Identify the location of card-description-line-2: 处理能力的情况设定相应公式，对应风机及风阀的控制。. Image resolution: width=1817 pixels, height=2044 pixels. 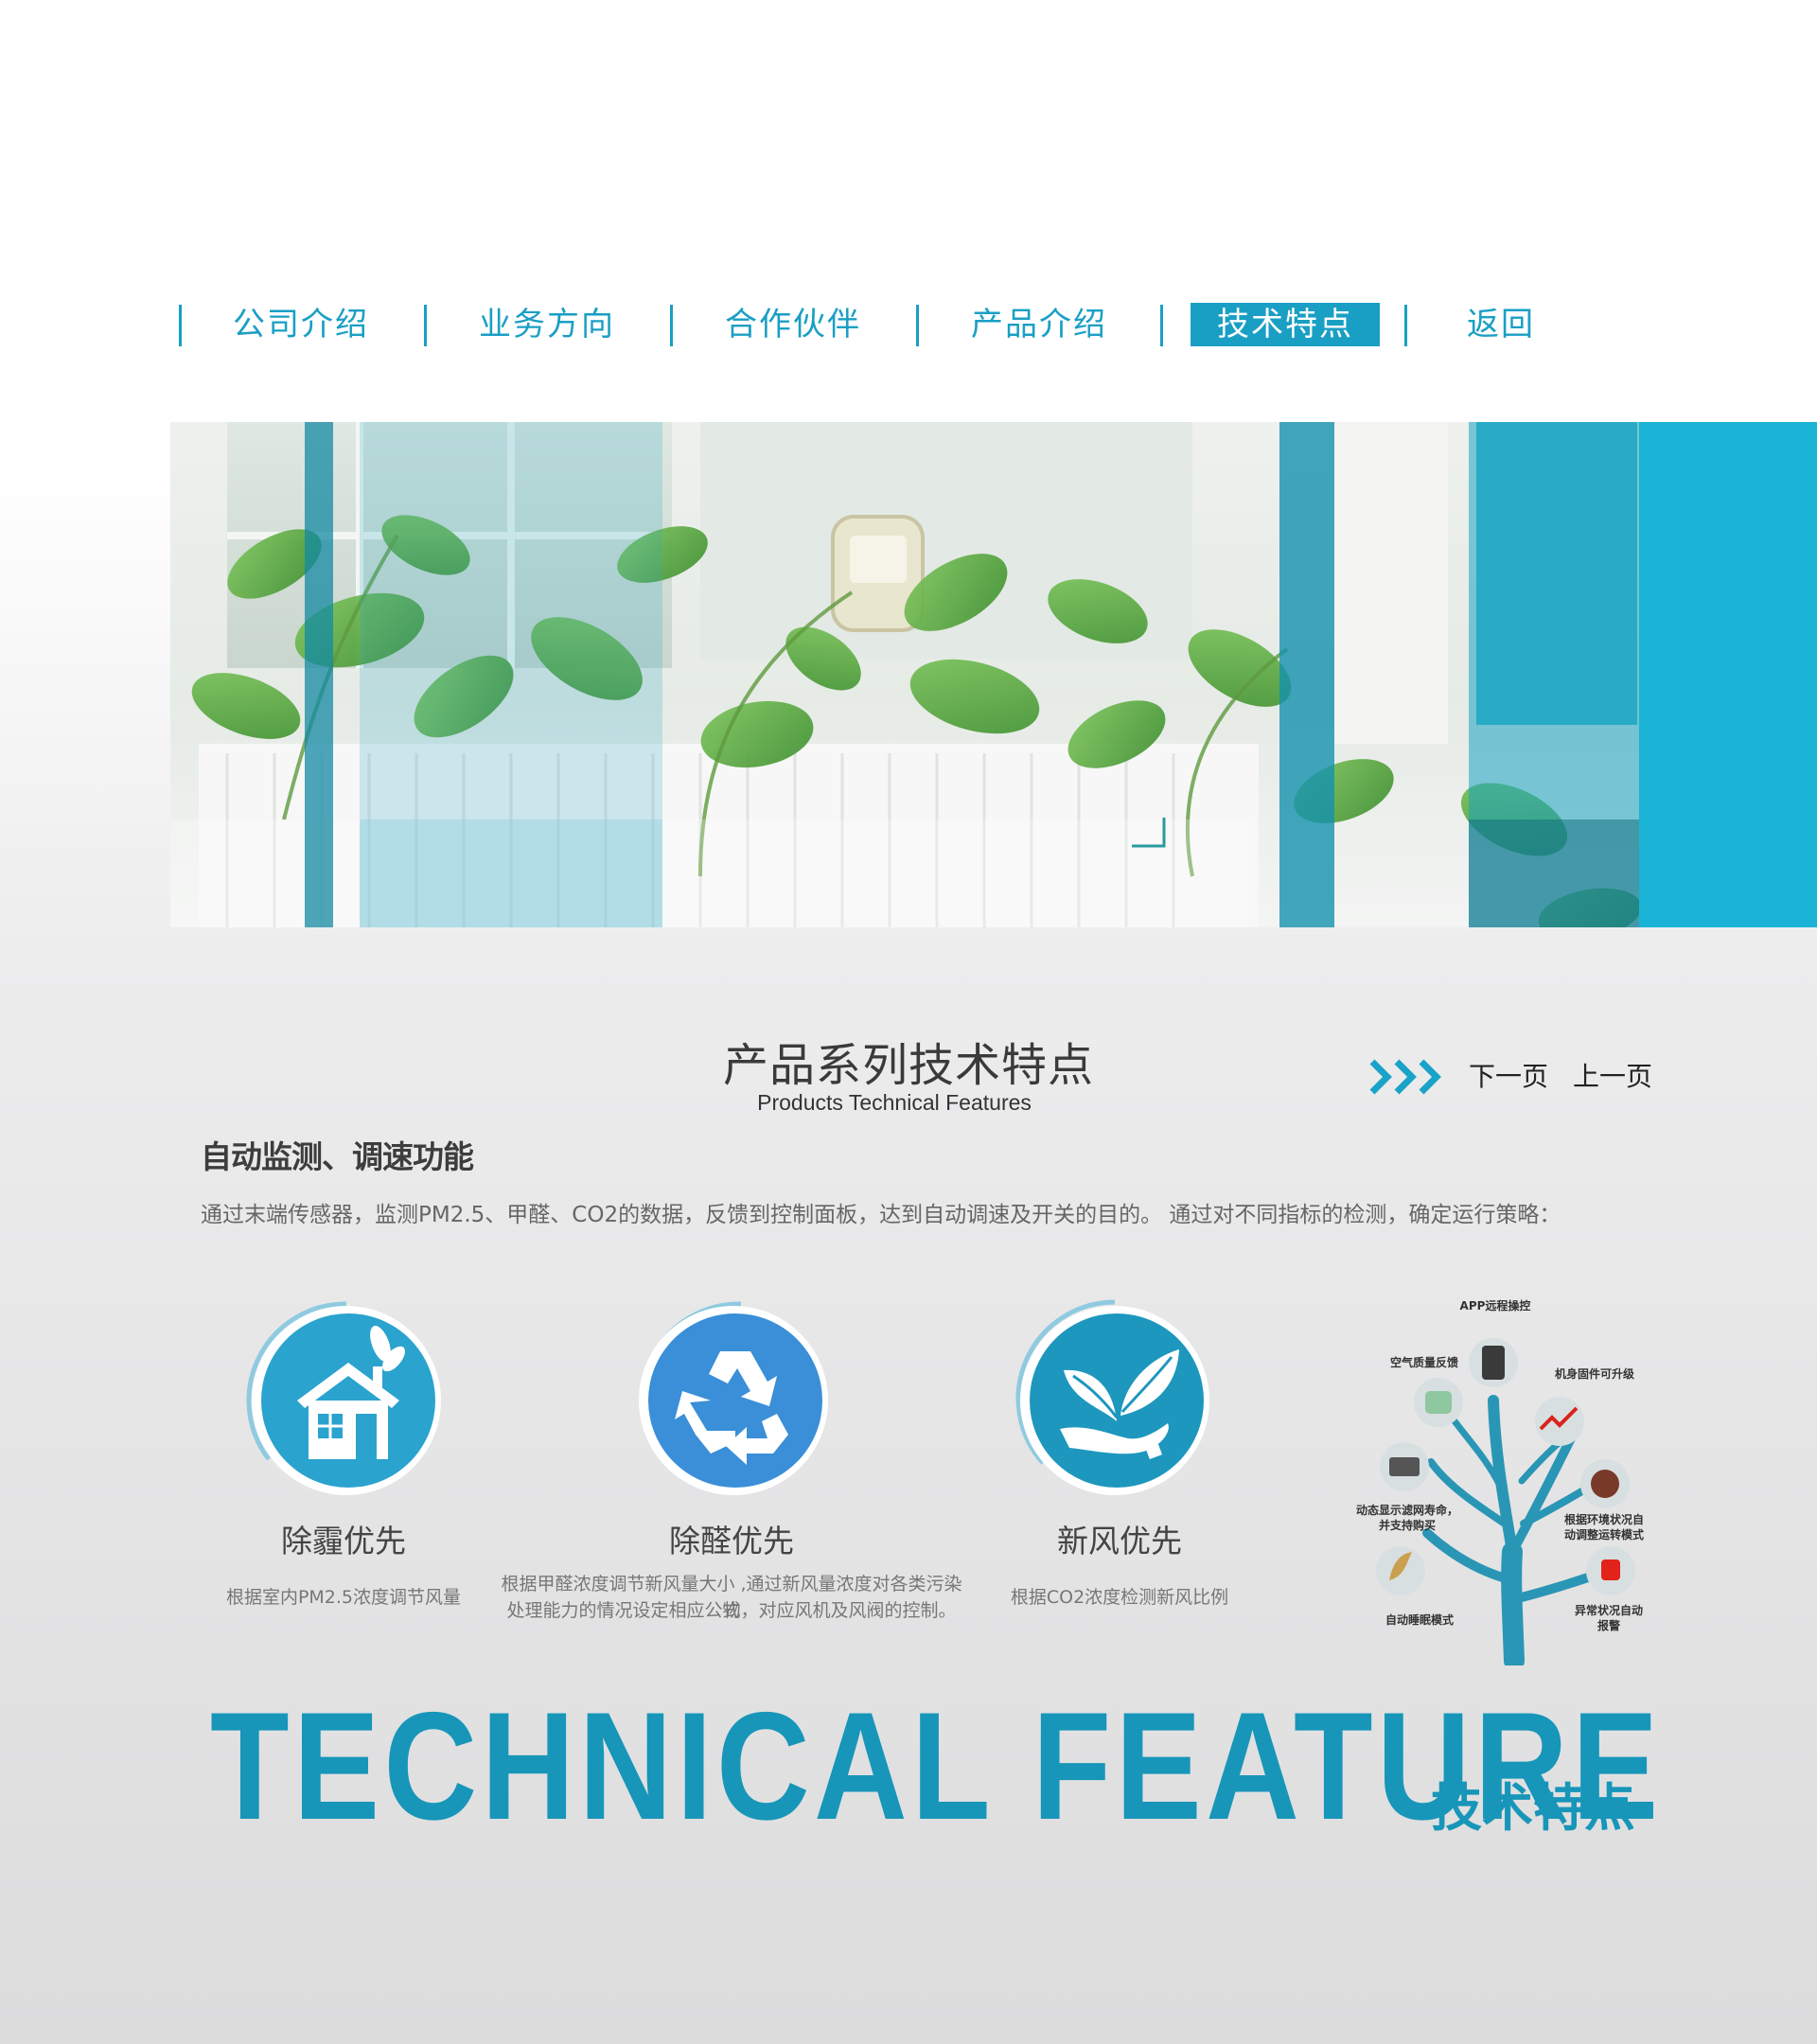
(732, 1610).